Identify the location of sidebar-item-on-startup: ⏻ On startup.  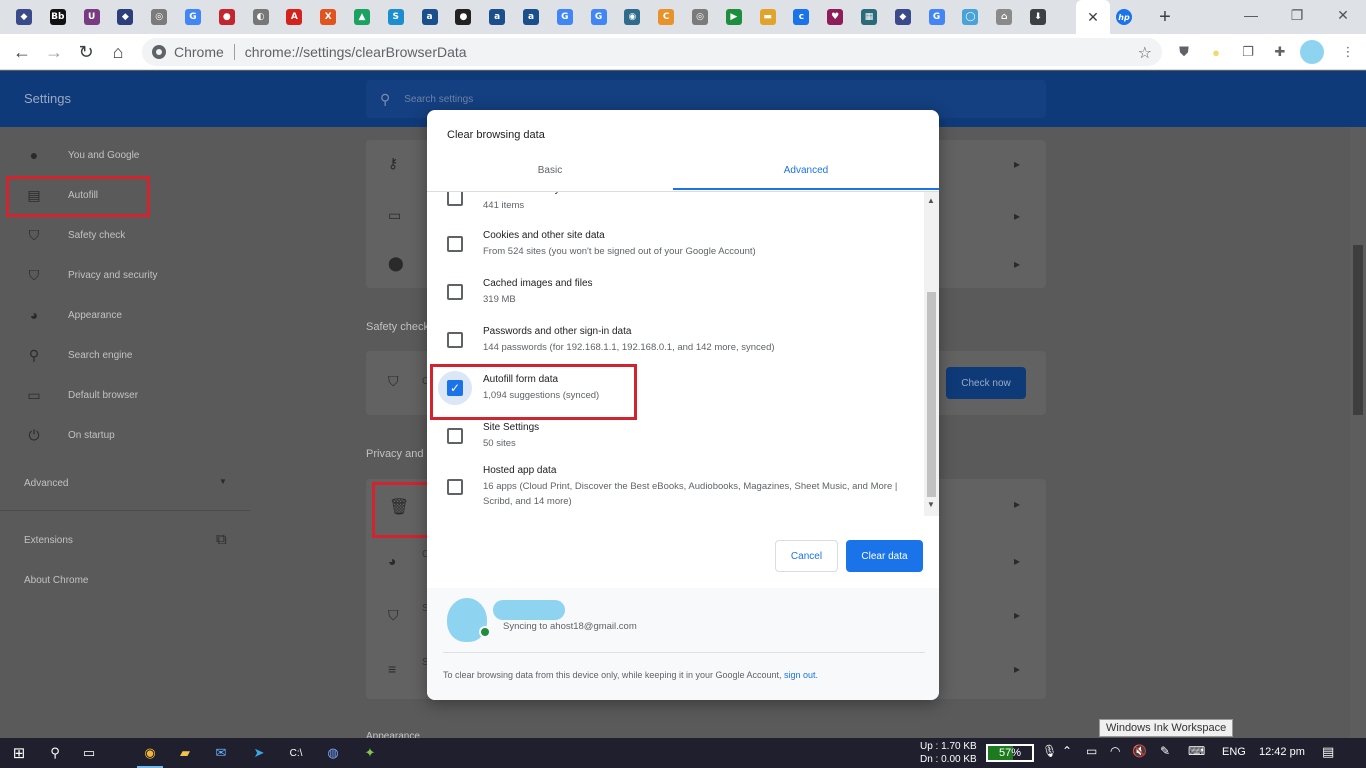
(120, 435).